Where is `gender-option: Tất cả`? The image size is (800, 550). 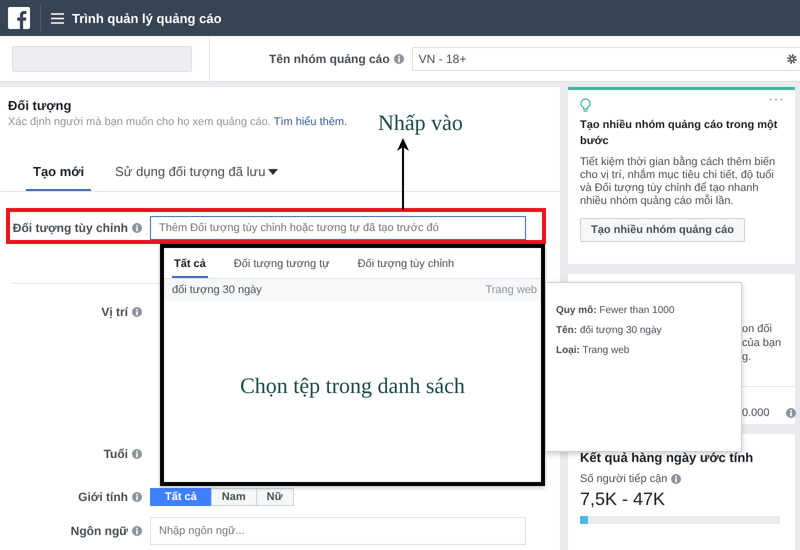 gender-option: Tất cả is located at coordinates (181, 497).